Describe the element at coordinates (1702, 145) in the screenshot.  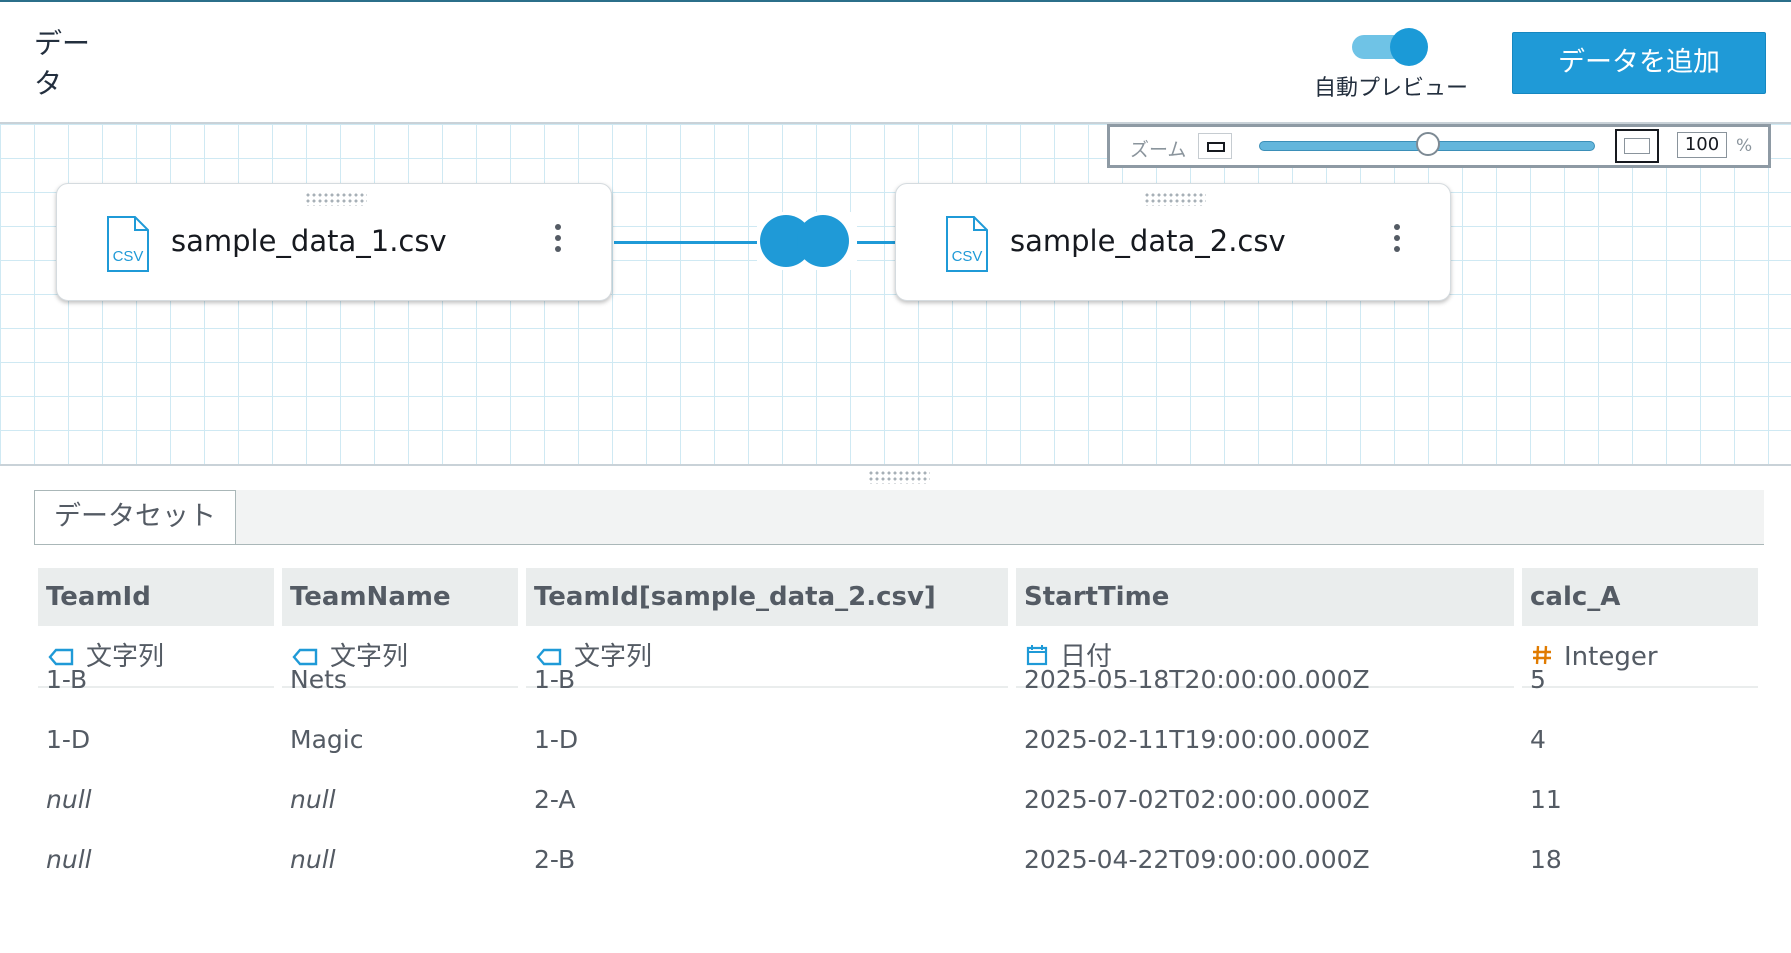
I see `zoom-value-input: 100` at that location.